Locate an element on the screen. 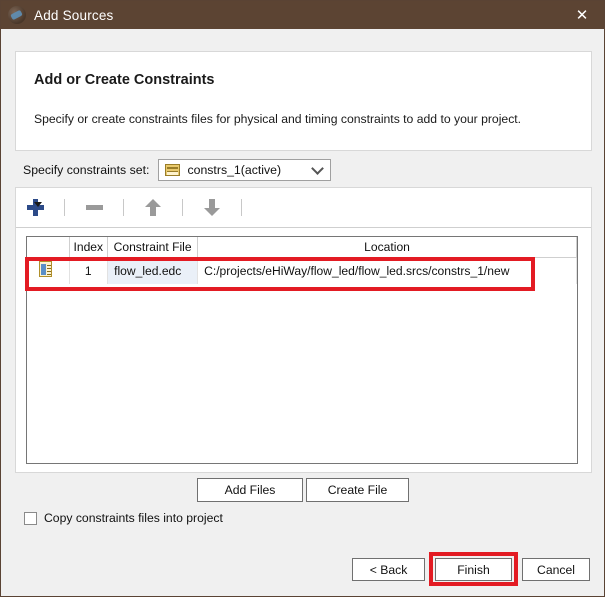 This screenshot has width=605, height=597. constraints-set-label: Specify constraints set: is located at coordinates (86, 170).